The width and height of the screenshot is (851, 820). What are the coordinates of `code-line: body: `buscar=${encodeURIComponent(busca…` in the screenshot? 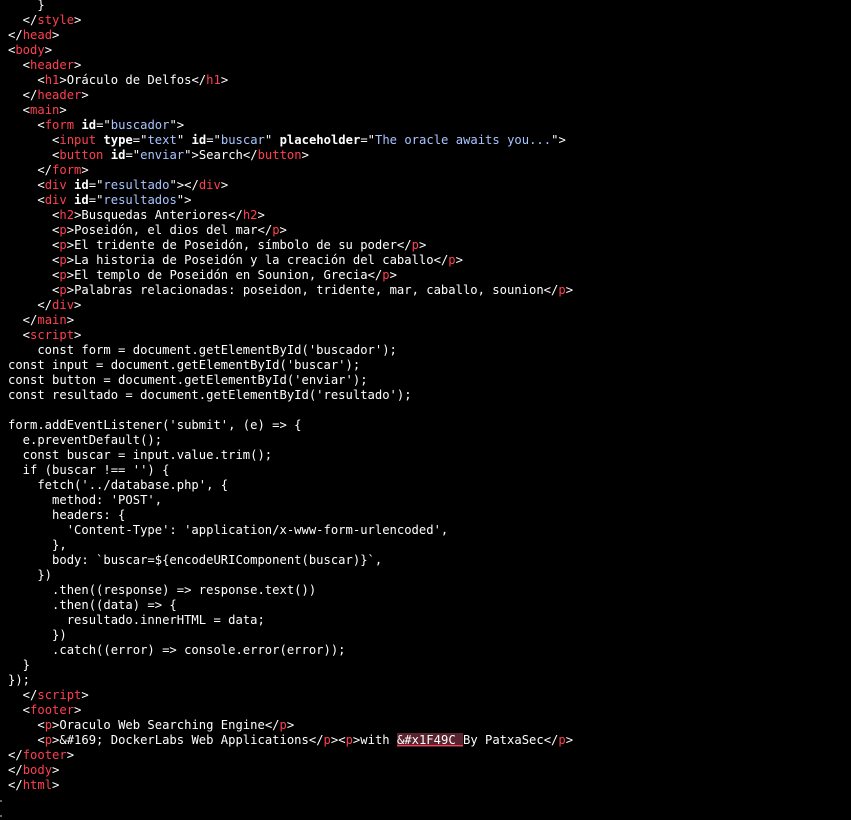 It's located at (290, 560).